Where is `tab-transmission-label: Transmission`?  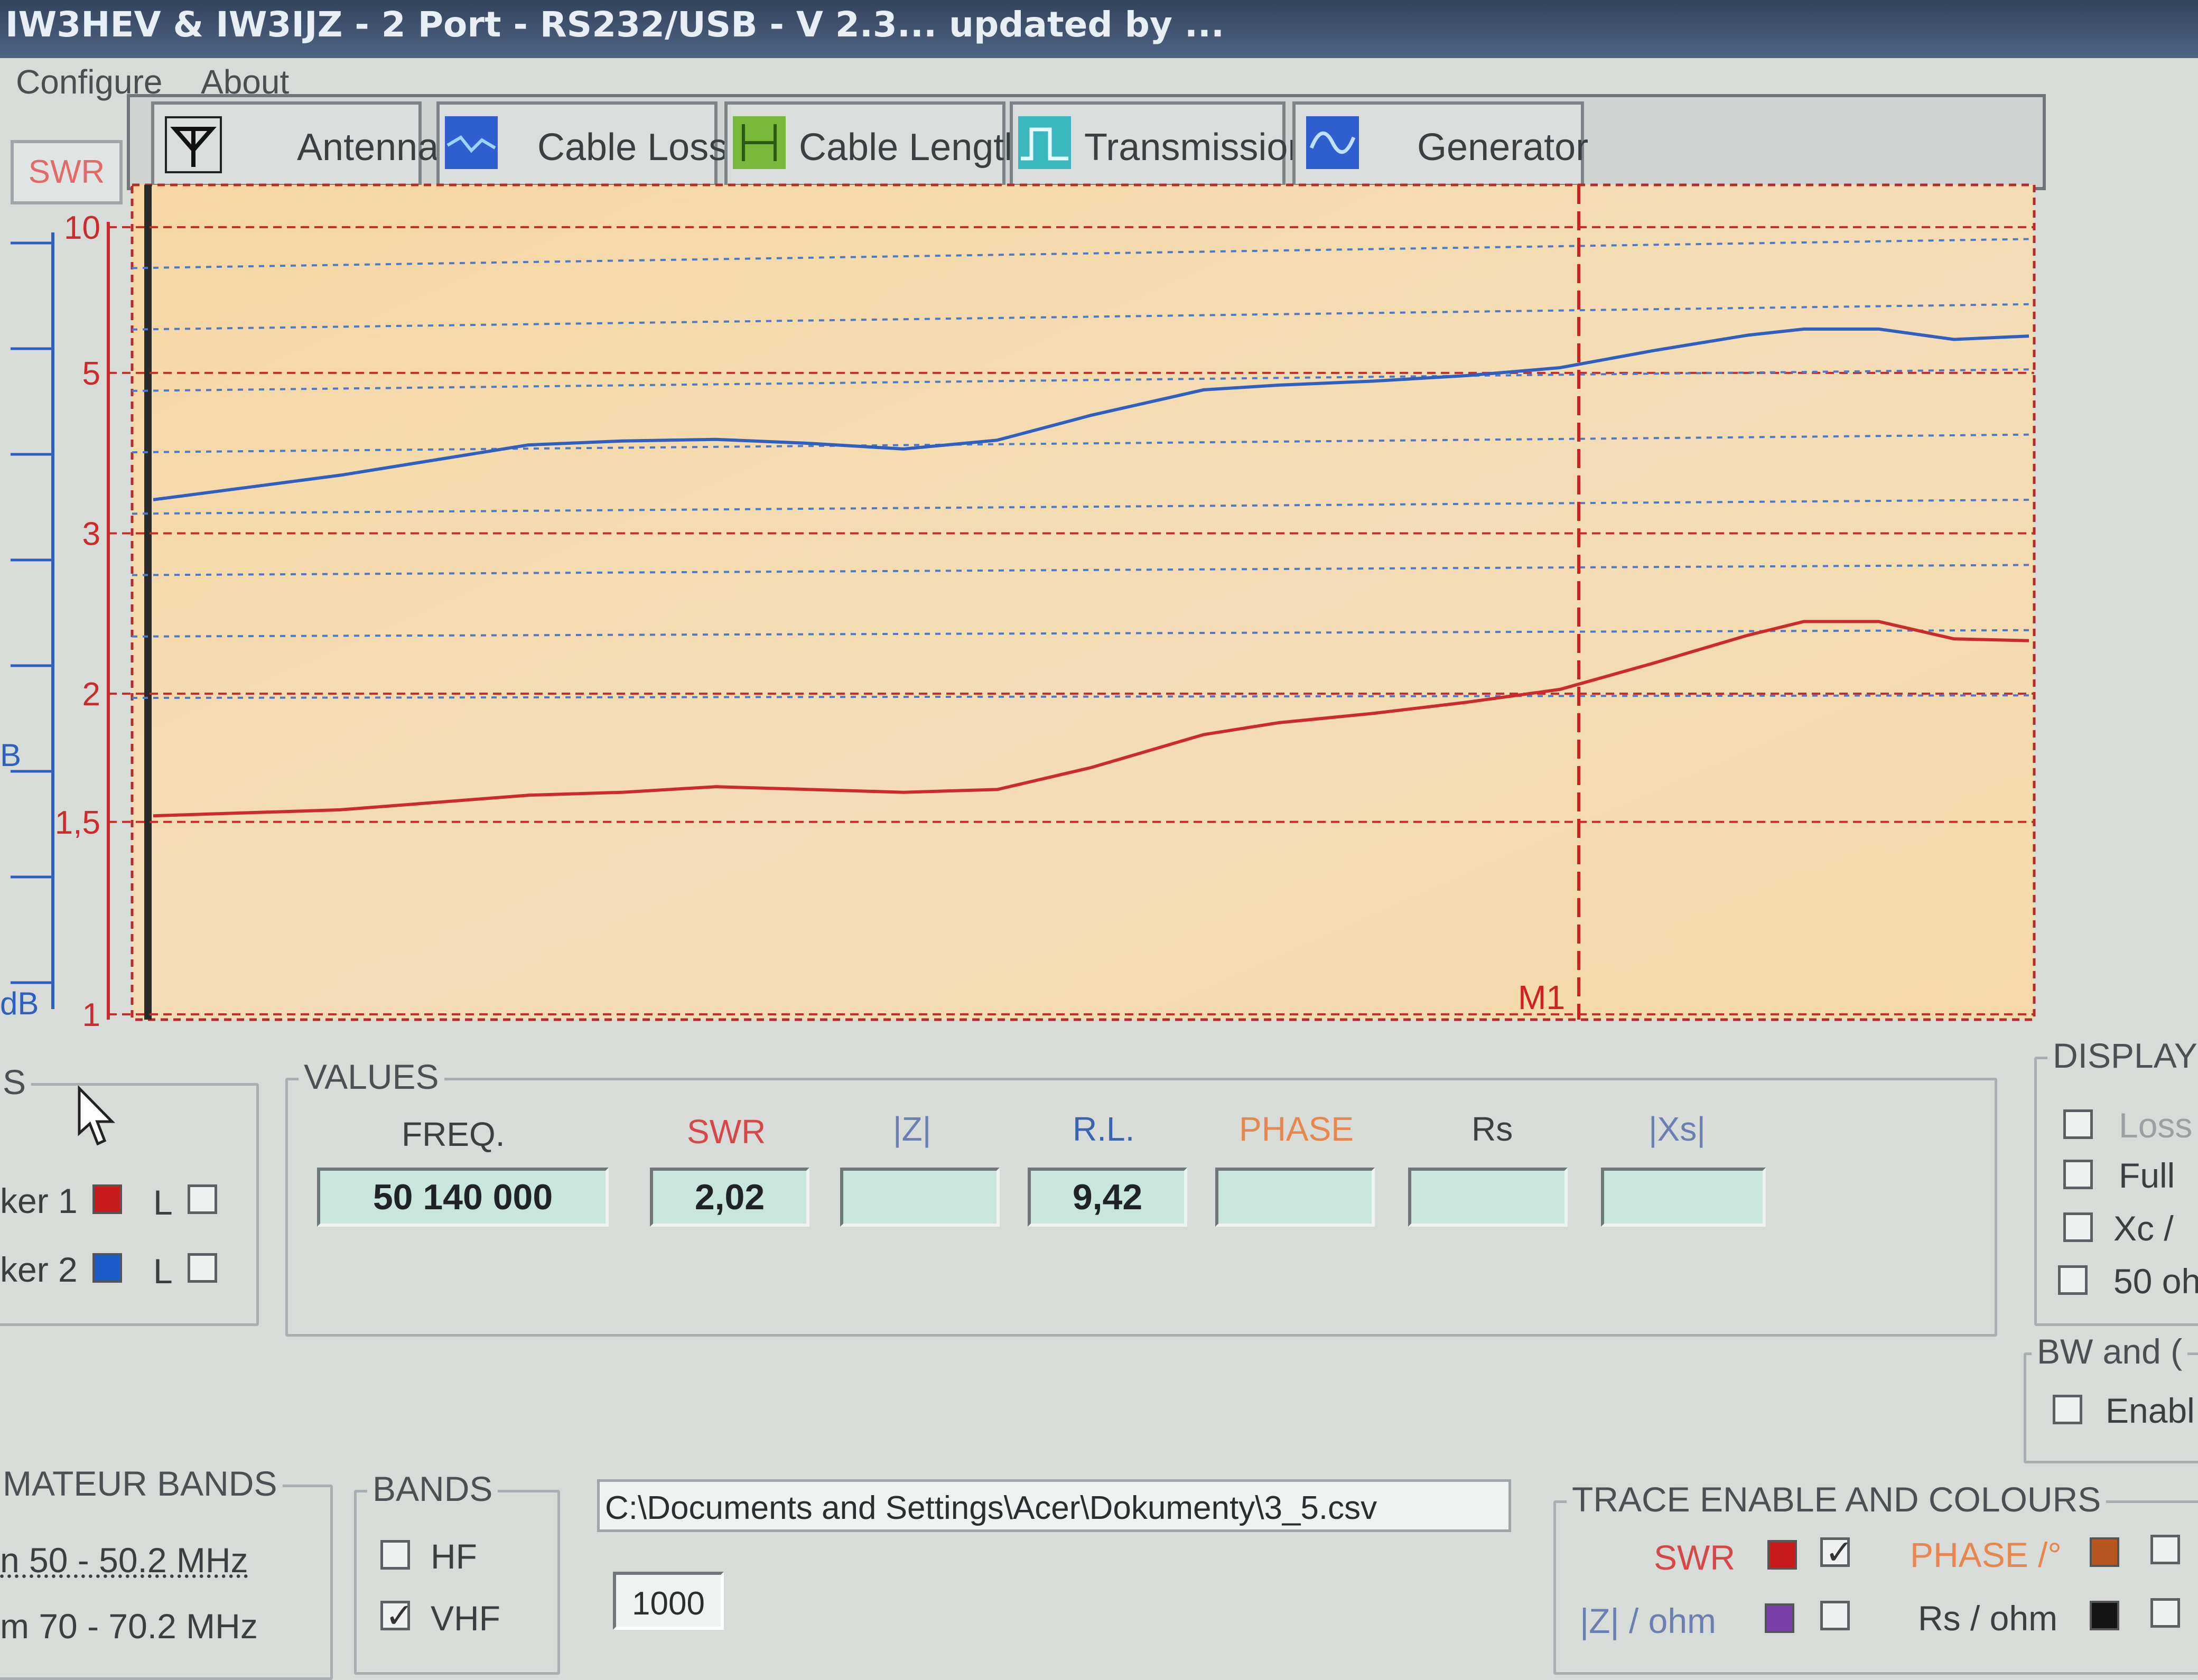 tab-transmission-label: Transmission is located at coordinates (1196, 147).